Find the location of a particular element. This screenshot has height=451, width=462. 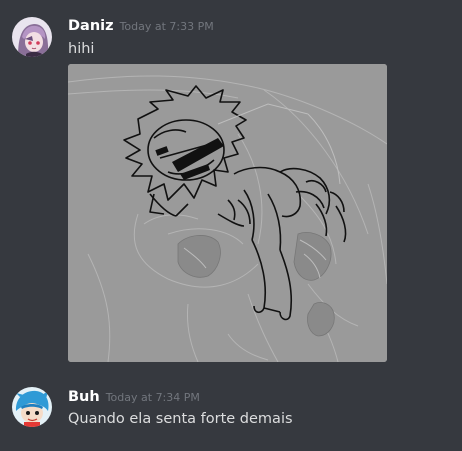

anime-girl-avatar-icon is located at coordinates (32, 37).